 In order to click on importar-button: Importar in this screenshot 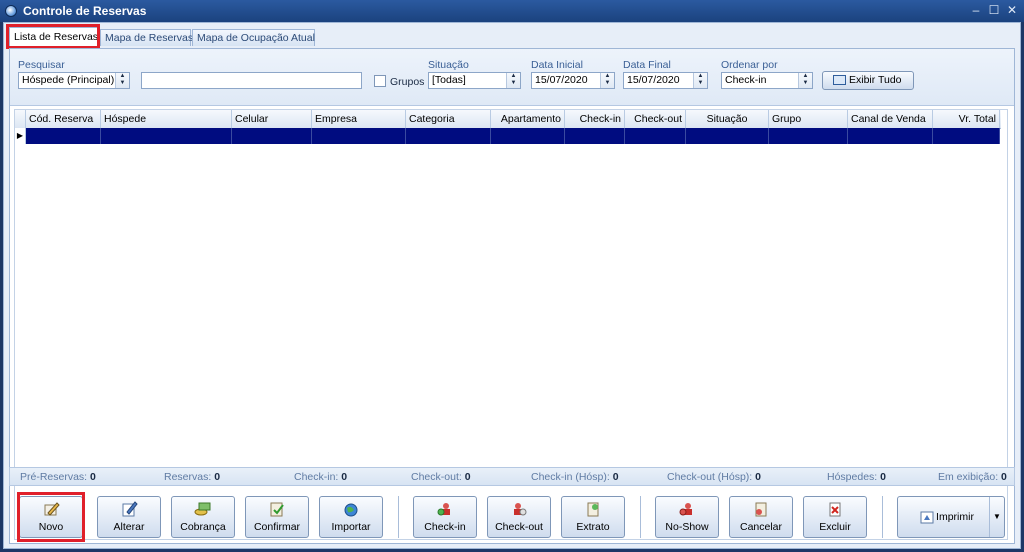, I will do `click(351, 517)`.